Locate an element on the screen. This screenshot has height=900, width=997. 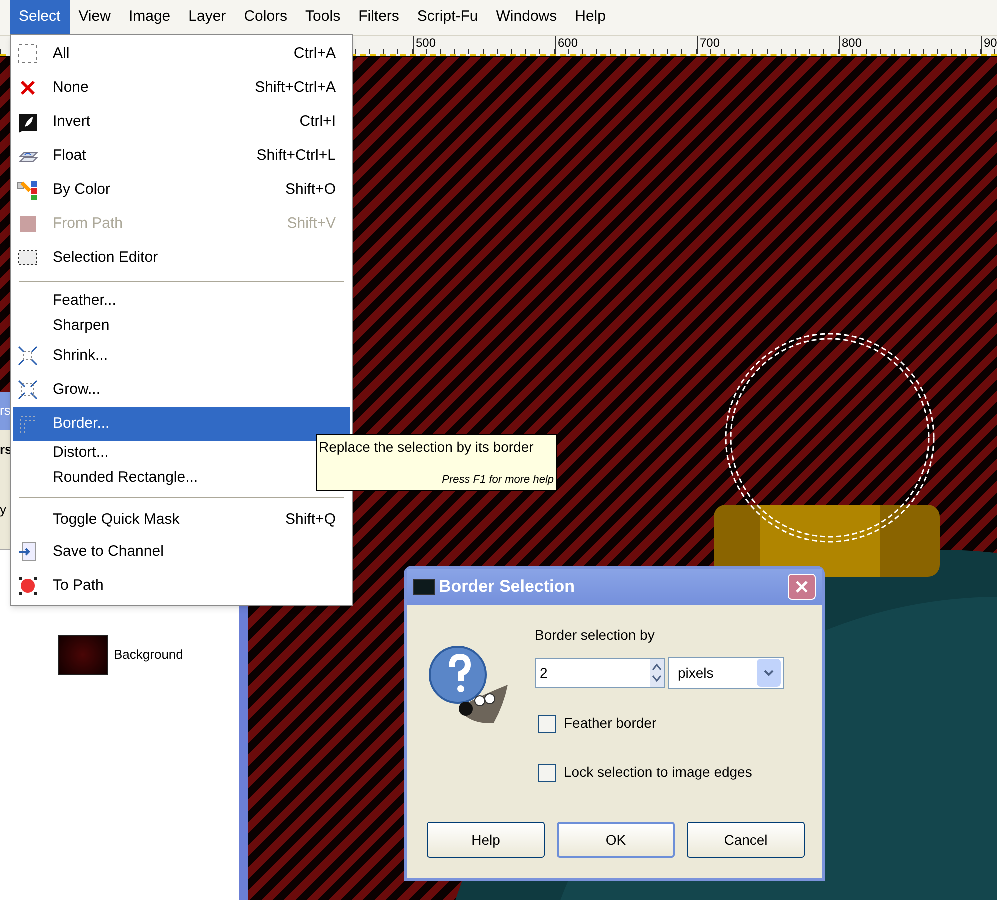
menu-item: Invert Ctrl+I is located at coordinates (181, 122).